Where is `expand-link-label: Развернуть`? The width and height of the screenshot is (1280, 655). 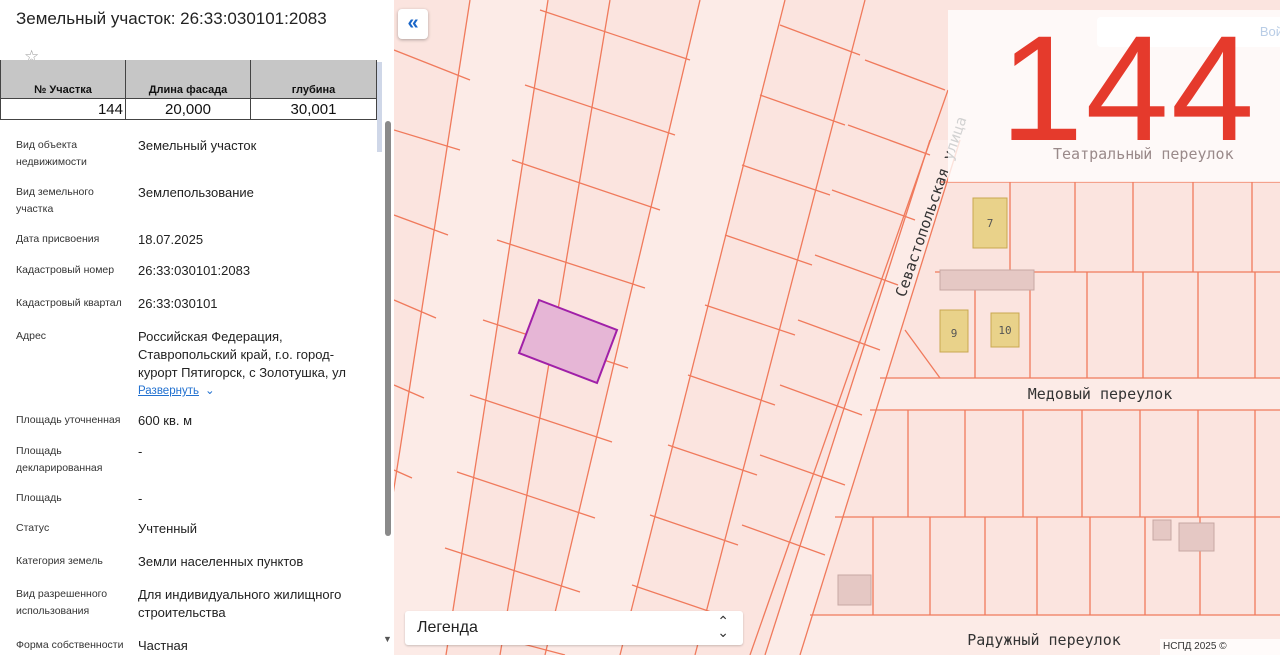
expand-link-label: Развернуть is located at coordinates (168, 391).